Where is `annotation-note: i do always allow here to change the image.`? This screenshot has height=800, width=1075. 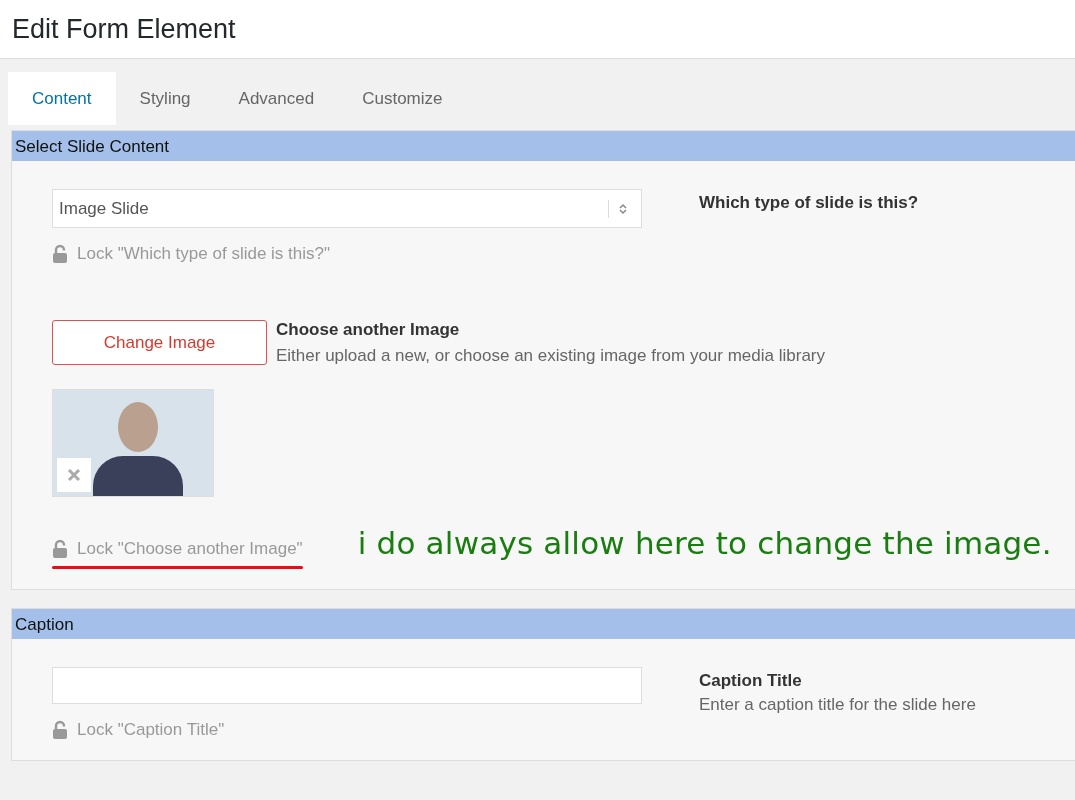
annotation-note: i do always allow here to change the image. is located at coordinates (704, 543).